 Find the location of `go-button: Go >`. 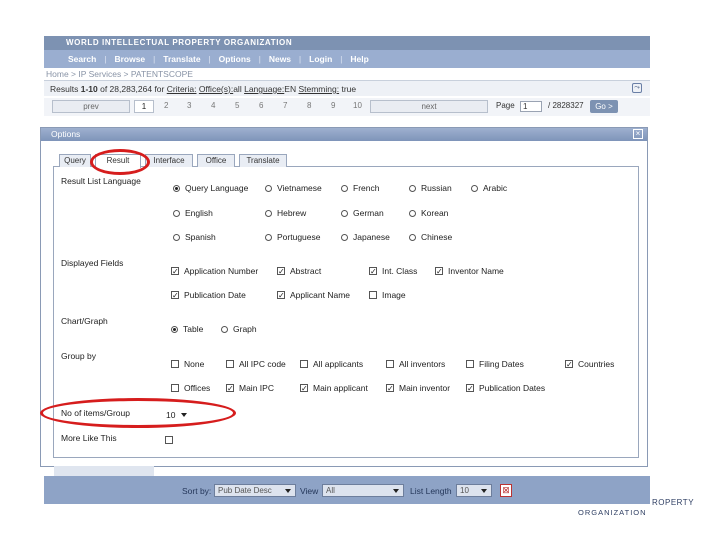

go-button: Go > is located at coordinates (604, 106).